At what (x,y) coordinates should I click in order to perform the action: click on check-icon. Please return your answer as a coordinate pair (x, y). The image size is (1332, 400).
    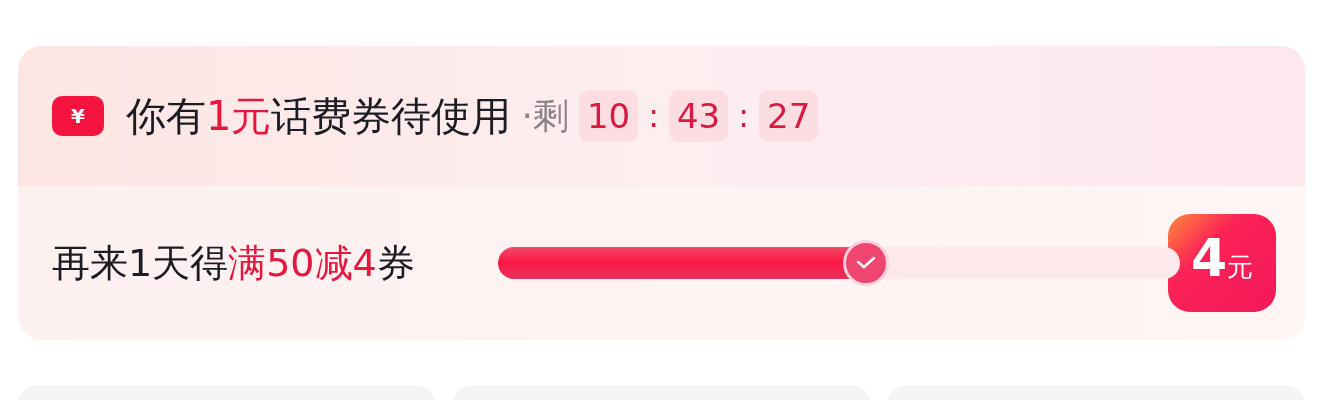
    Looking at the image, I should click on (866, 263).